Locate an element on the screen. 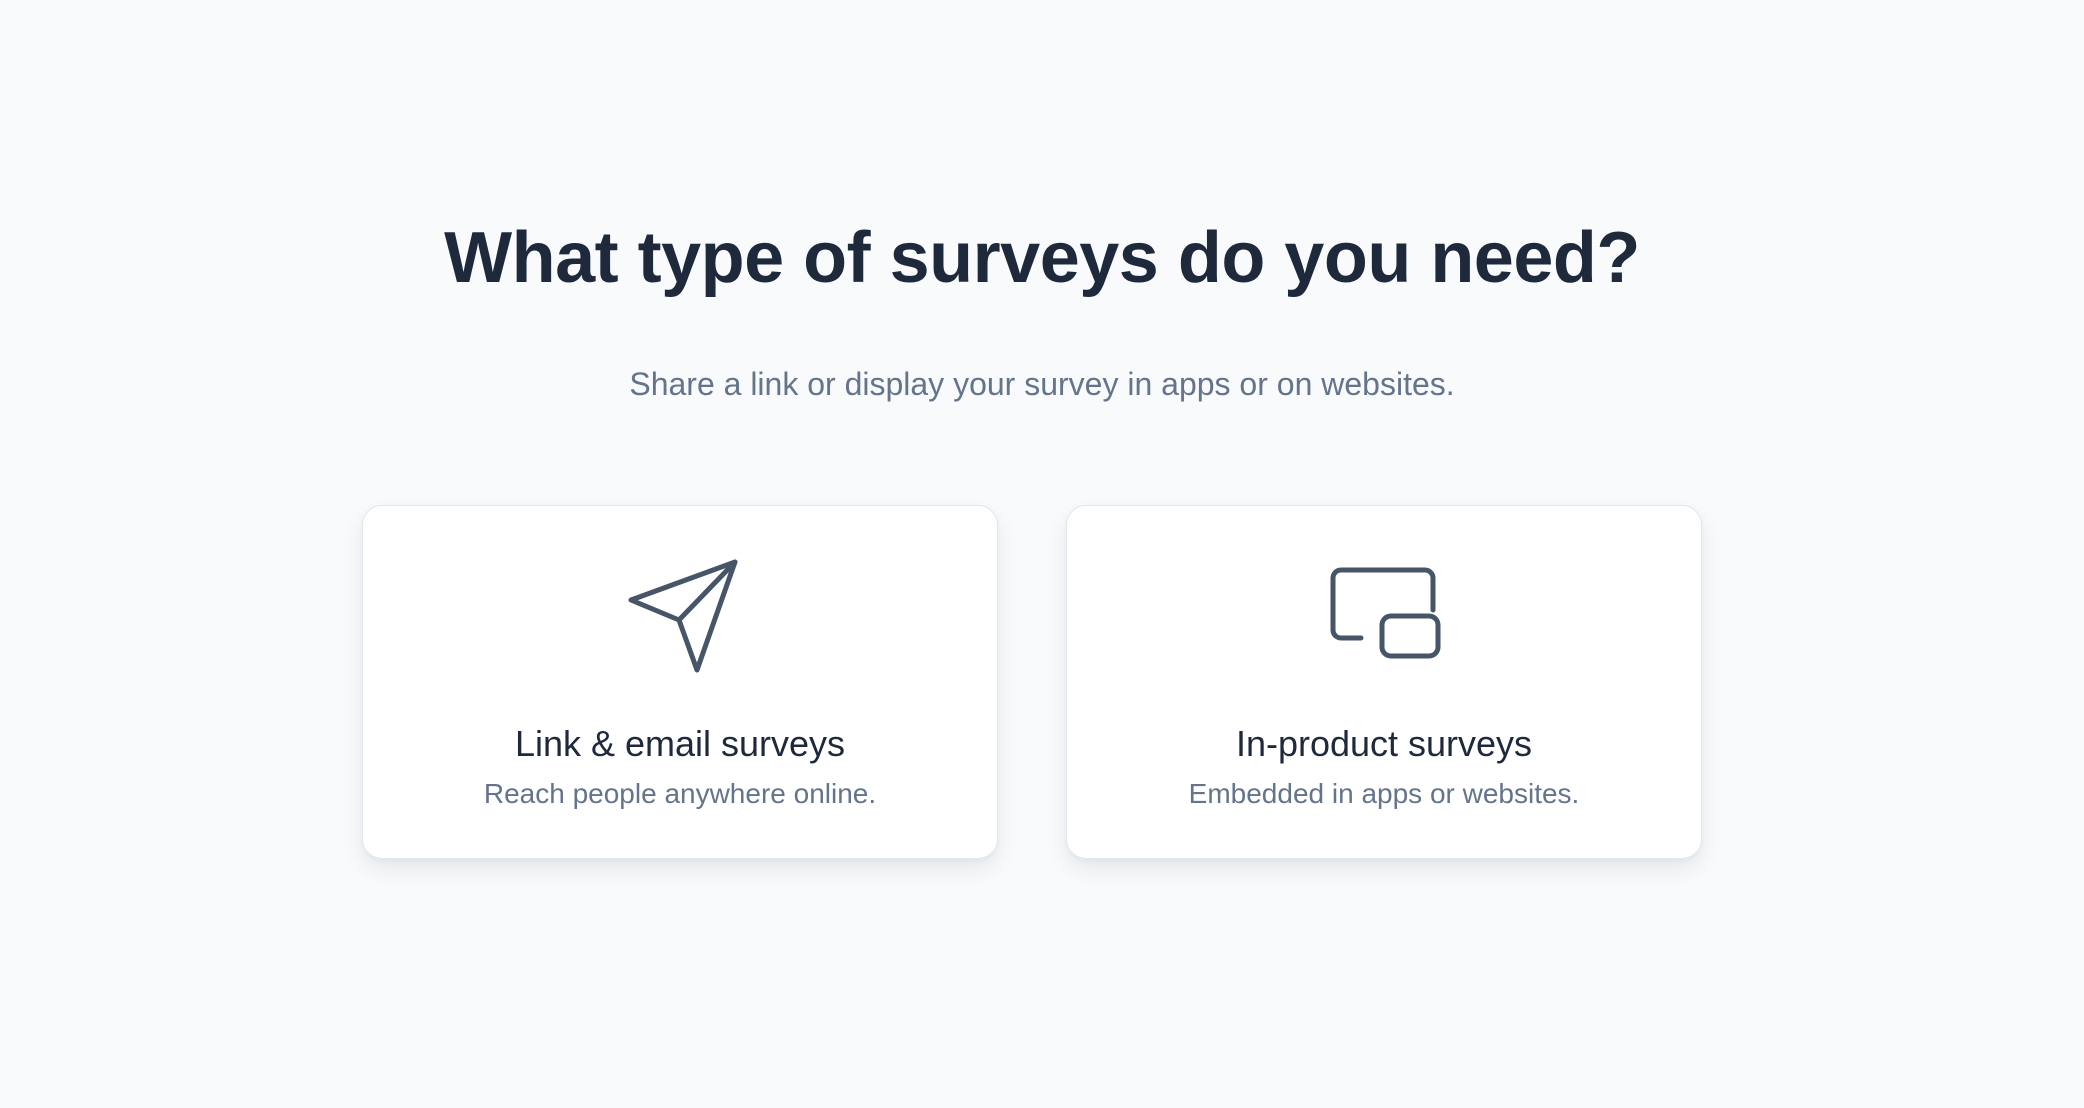 The height and width of the screenshot is (1108, 2084). card-title: In-product surveys is located at coordinates (1384, 743).